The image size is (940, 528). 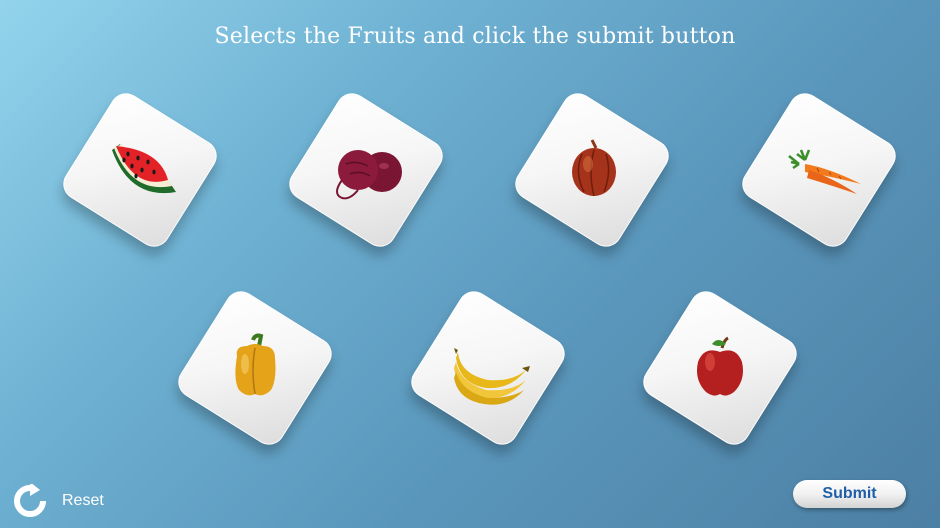 I want to click on item-card-bell-pepper, so click(x=255, y=368).